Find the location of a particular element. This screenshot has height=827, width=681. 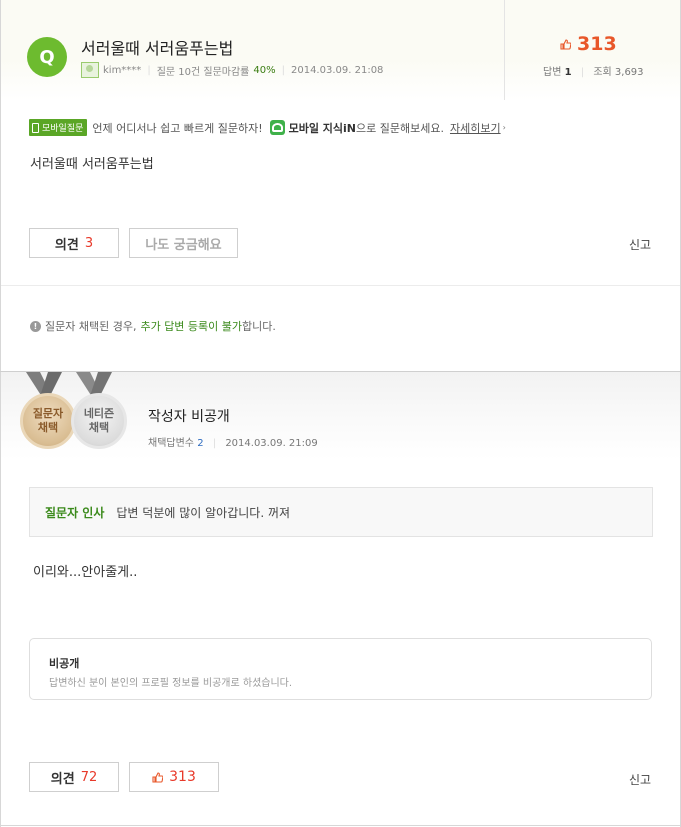

chevron-right-icon: › is located at coordinates (504, 127).